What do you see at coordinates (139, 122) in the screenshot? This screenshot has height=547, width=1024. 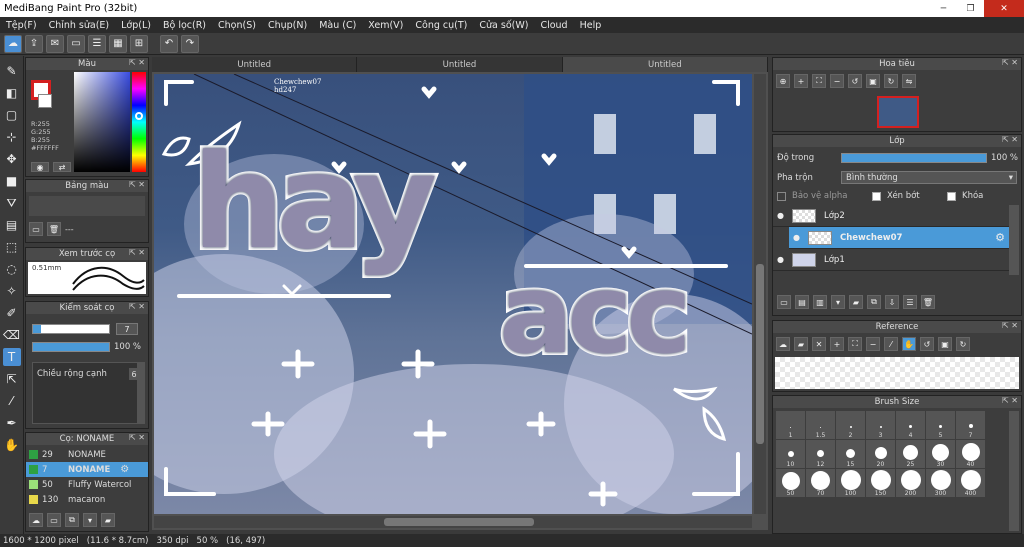 I see `hue-slider` at bounding box center [139, 122].